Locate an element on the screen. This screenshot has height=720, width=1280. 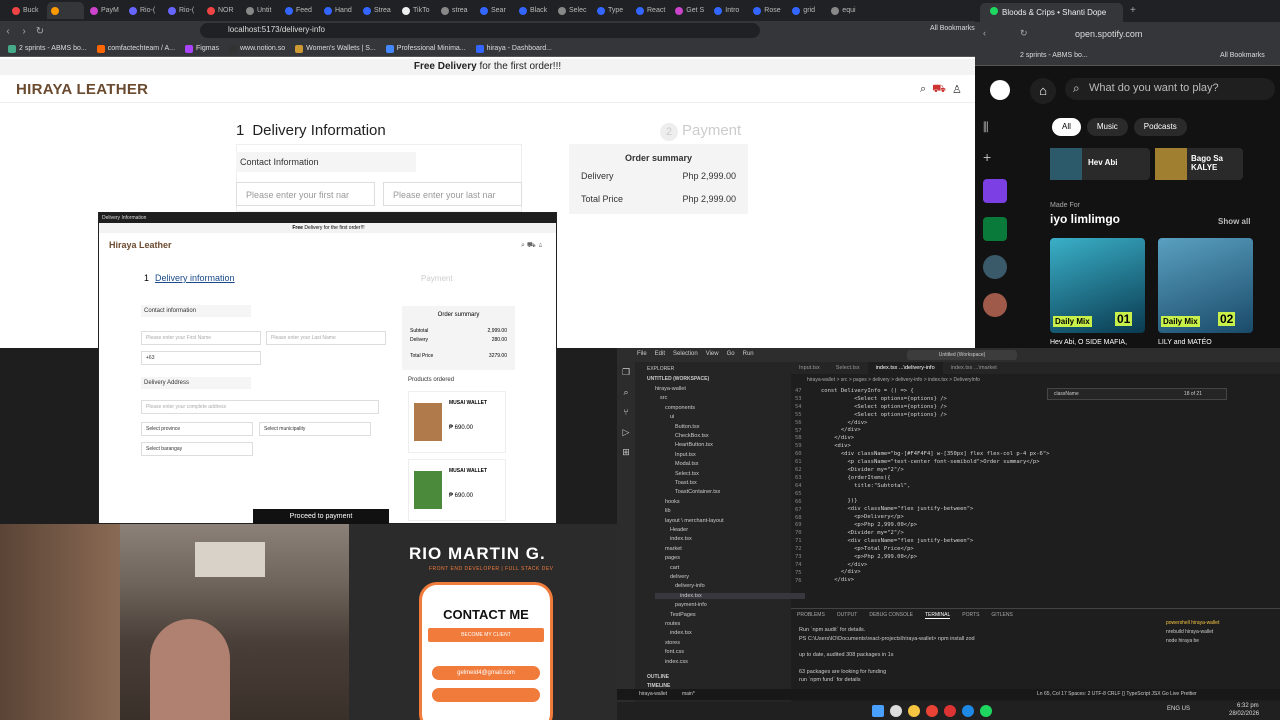
menu-item: Selection is located at coordinates (685, 354).